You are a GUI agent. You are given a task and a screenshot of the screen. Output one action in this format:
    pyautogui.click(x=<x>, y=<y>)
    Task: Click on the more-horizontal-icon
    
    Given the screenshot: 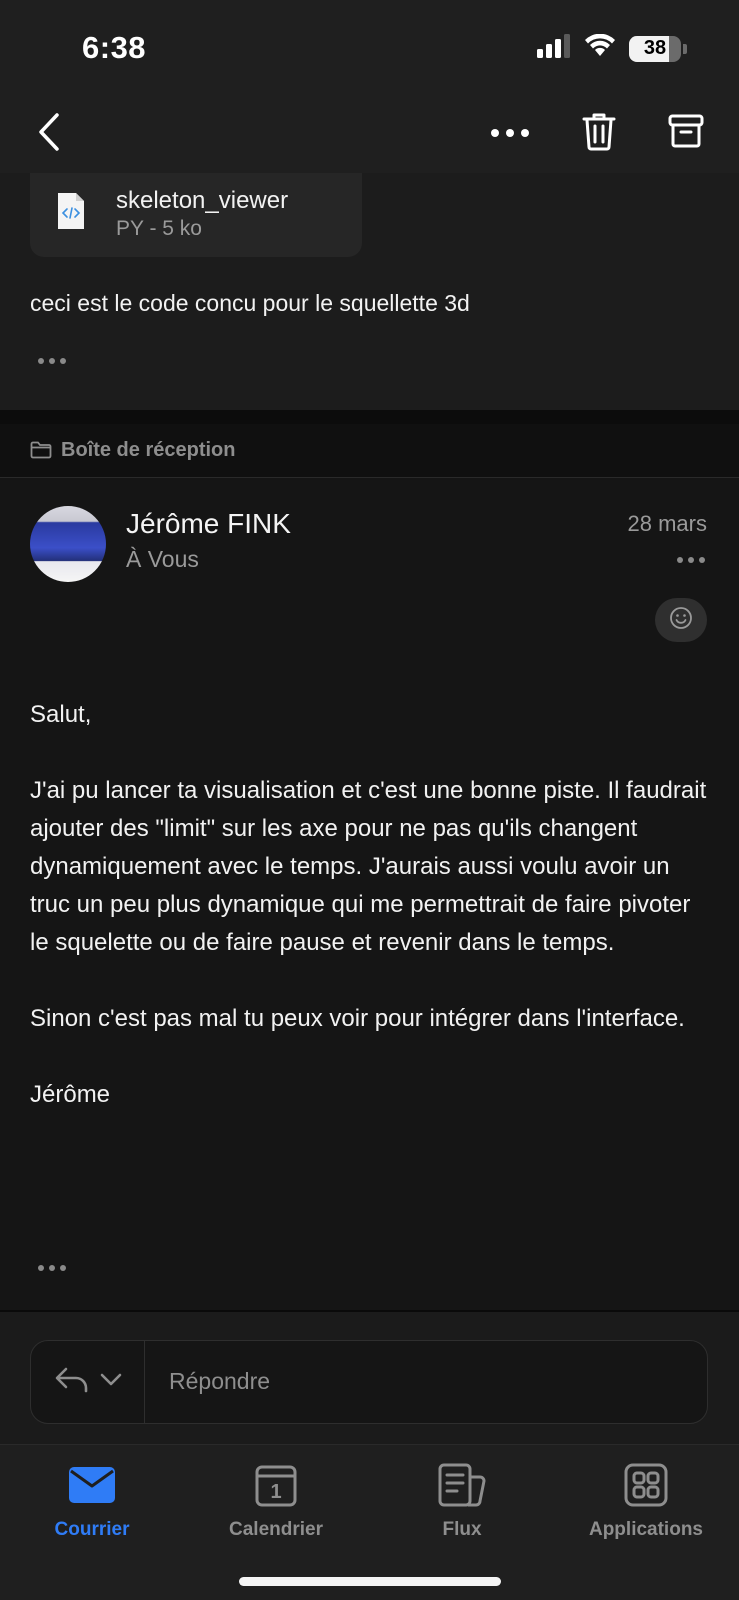 What is the action you would take?
    pyautogui.click(x=510, y=134)
    